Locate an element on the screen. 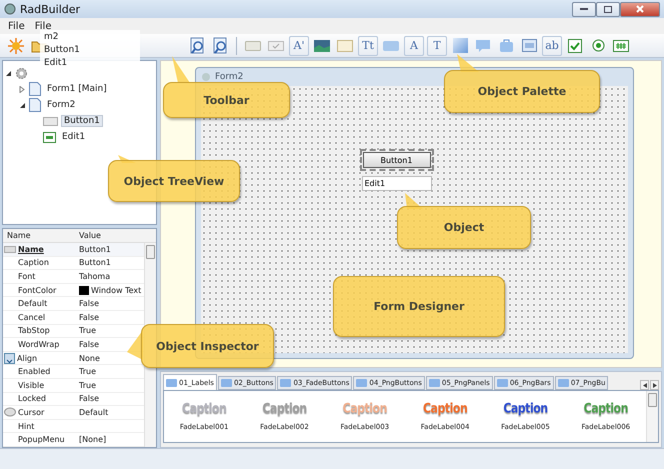 Image resolution: width=664 pixels, height=469 pixels. ghost-label: Edit1 is located at coordinates (56, 64).